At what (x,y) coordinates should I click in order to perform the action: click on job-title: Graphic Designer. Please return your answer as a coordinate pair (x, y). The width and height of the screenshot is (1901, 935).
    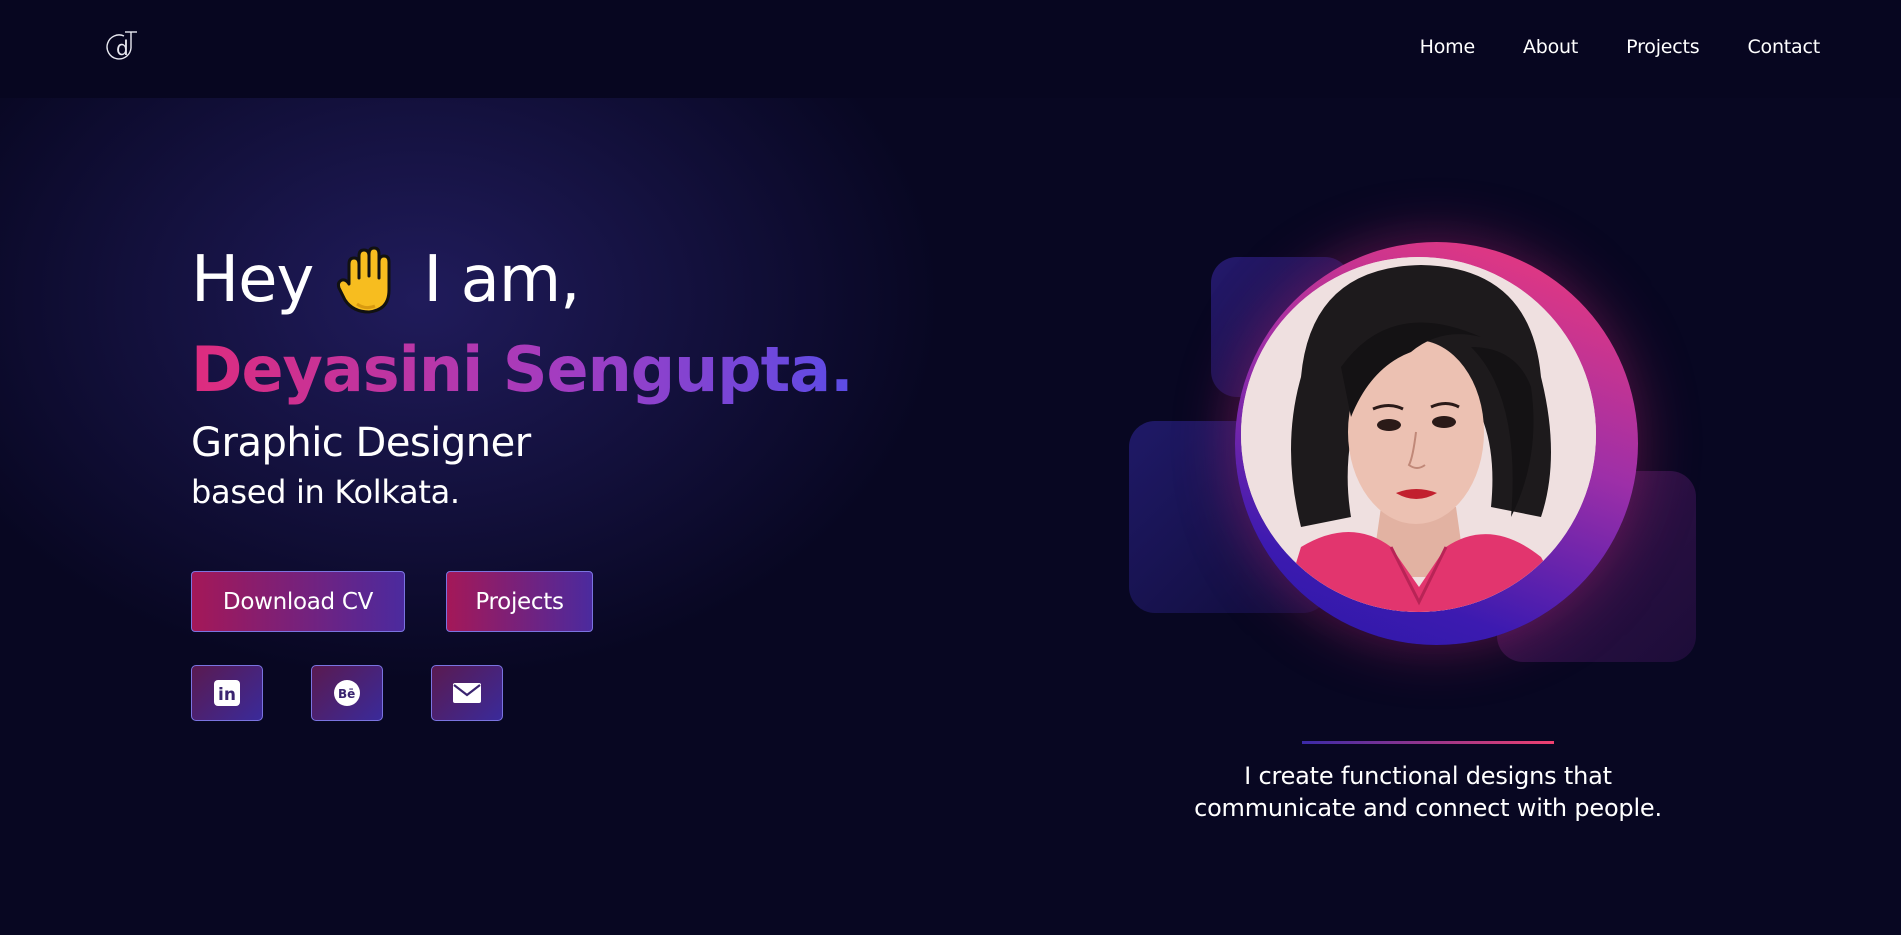
    Looking at the image, I should click on (361, 443).